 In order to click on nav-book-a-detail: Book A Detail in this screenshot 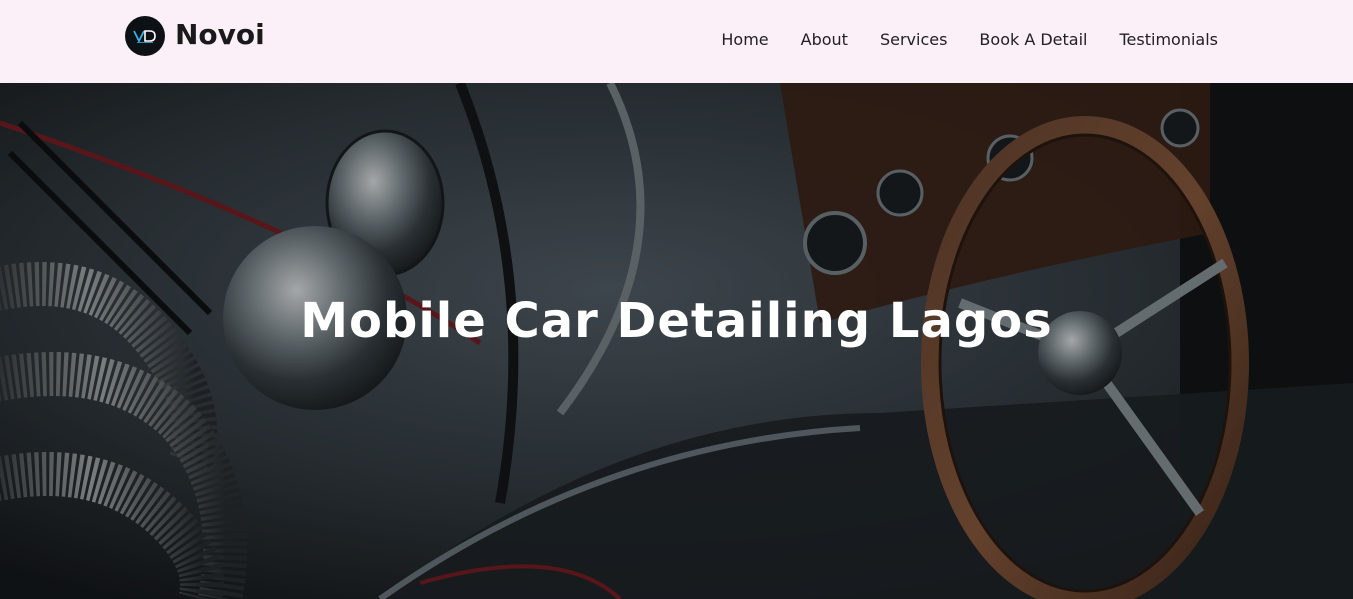, I will do `click(1033, 40)`.